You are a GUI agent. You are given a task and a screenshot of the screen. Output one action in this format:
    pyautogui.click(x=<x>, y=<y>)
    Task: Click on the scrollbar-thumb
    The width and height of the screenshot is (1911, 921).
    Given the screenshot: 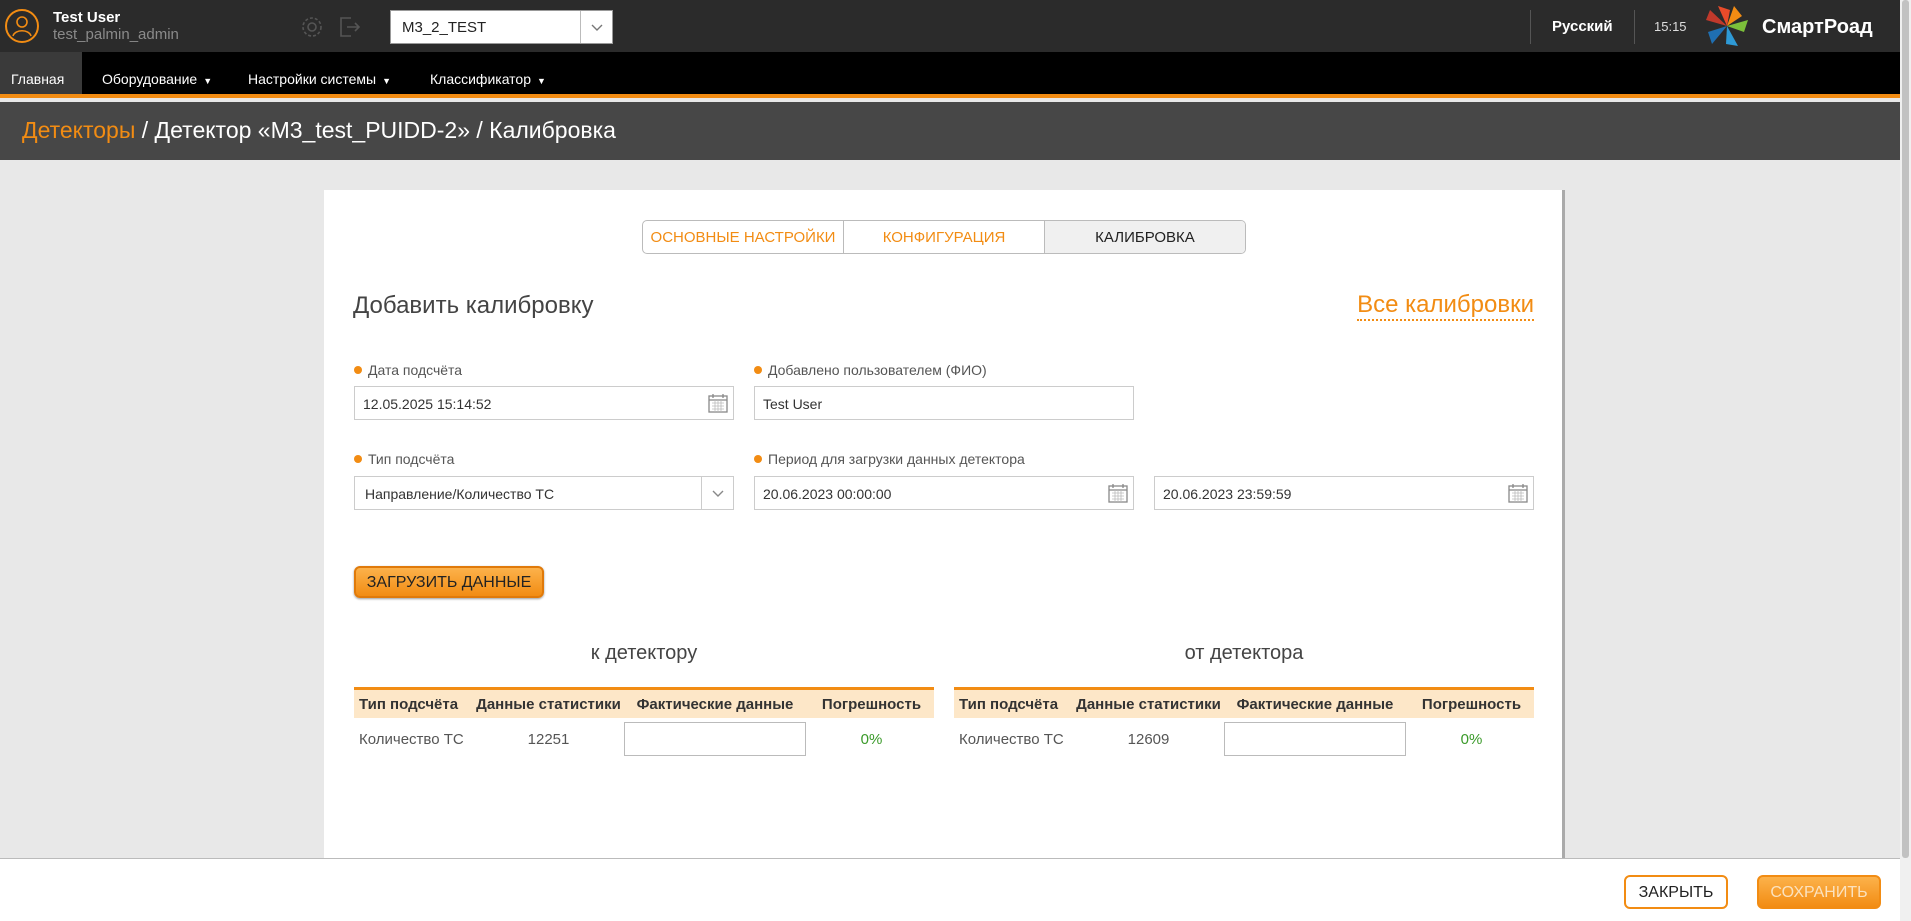 What is the action you would take?
    pyautogui.click(x=1905, y=429)
    